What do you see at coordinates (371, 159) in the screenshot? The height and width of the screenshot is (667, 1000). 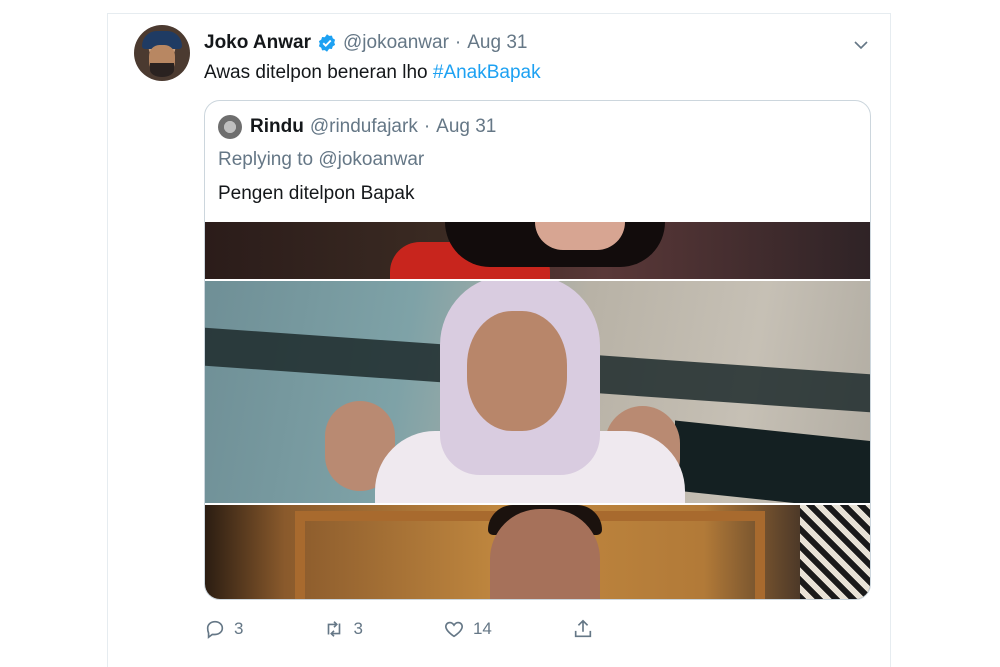 I see `replying-to-mention: @jokoanwar` at bounding box center [371, 159].